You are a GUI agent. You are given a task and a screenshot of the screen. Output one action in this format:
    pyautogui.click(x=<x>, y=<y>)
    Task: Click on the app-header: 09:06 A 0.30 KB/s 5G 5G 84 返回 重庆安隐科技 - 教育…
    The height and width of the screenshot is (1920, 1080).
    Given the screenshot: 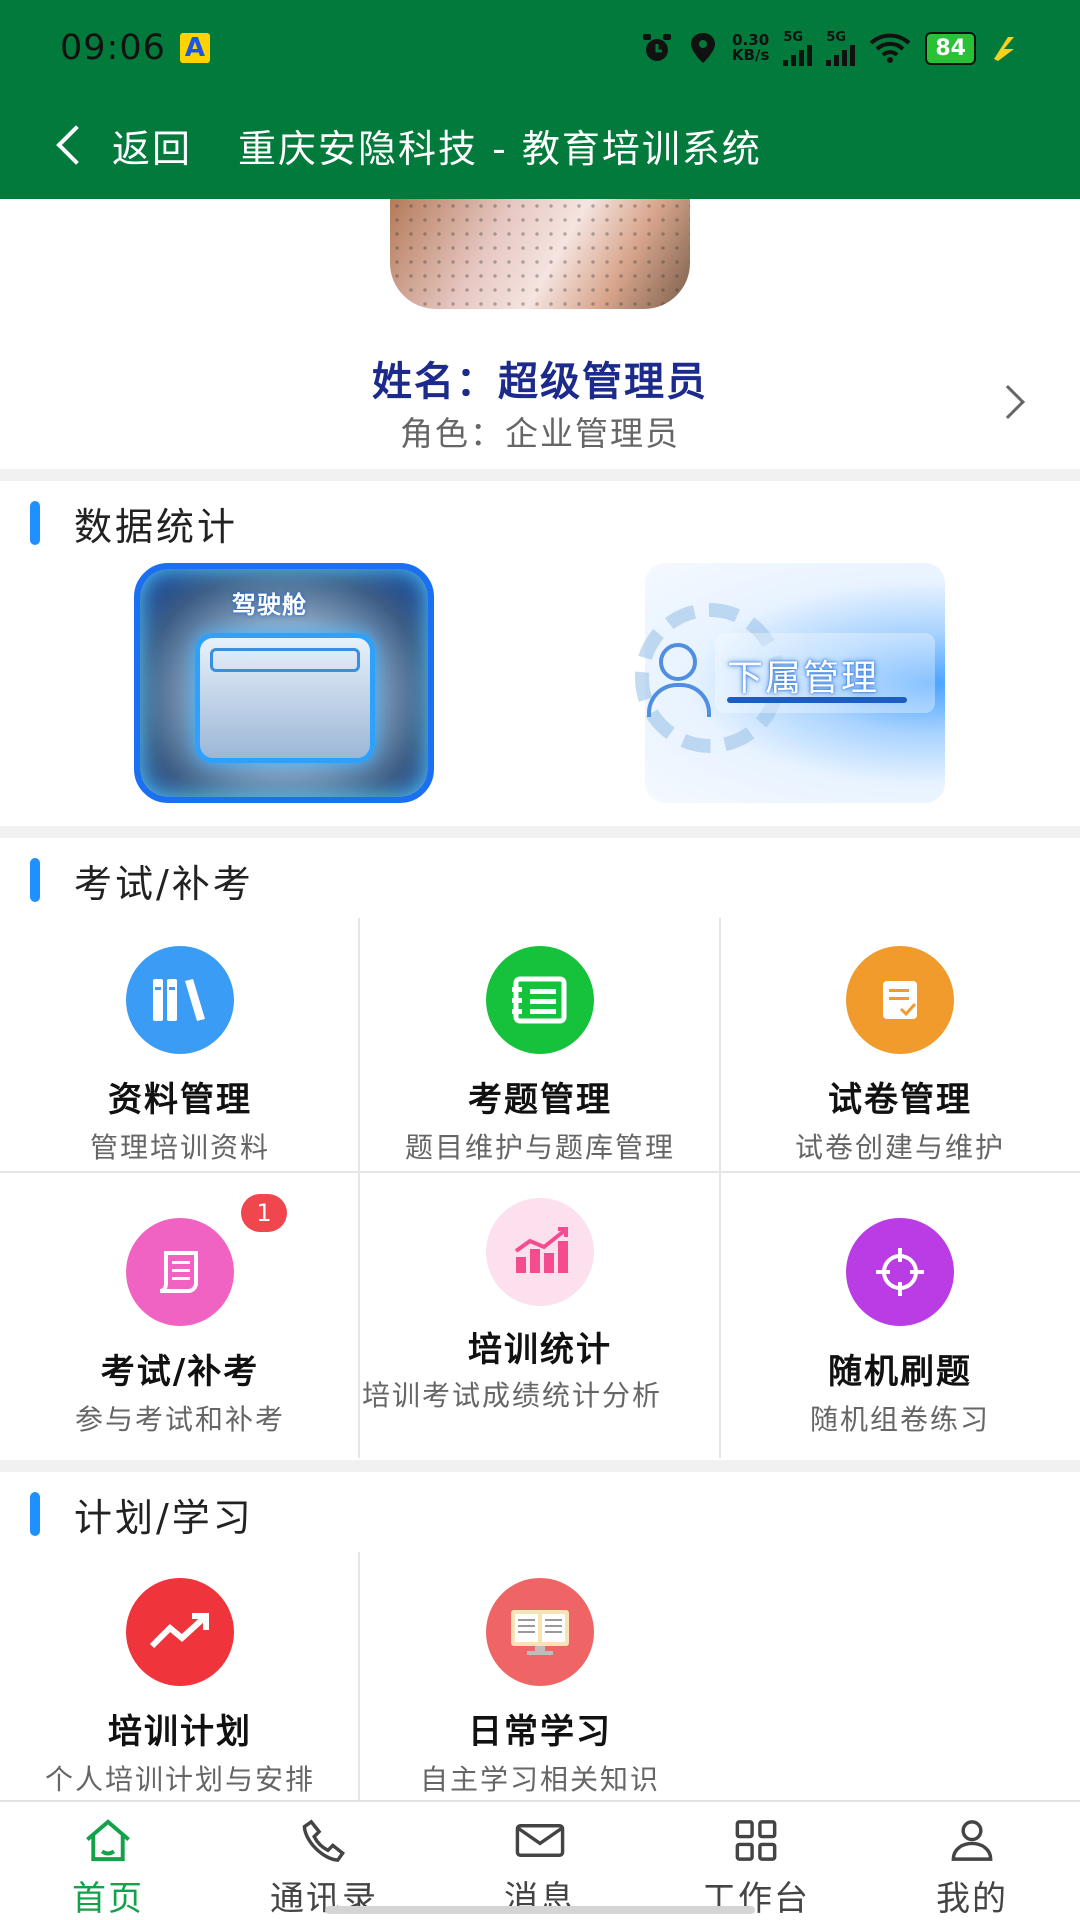 What is the action you would take?
    pyautogui.click(x=540, y=99)
    